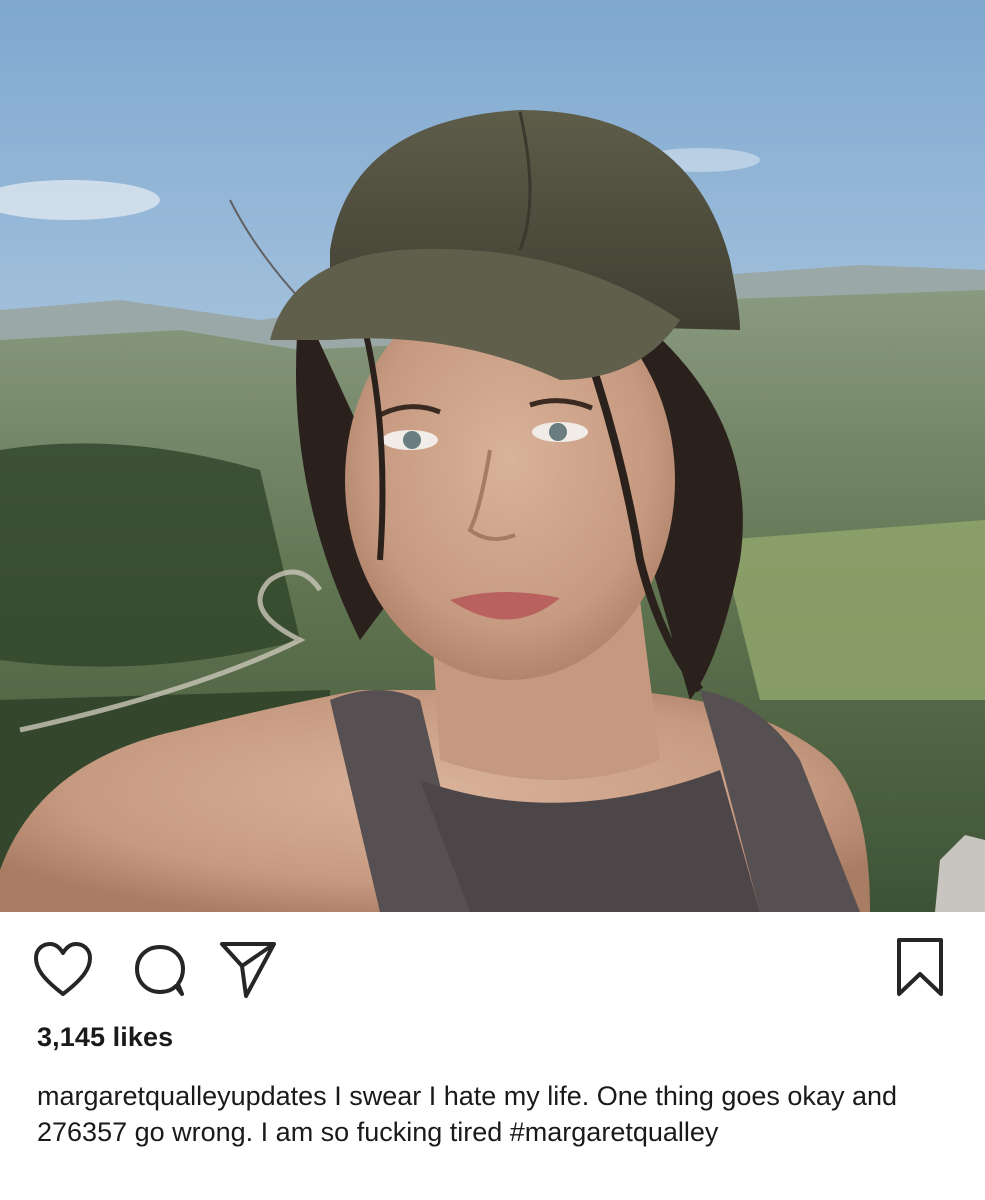 The height and width of the screenshot is (1200, 985). Describe the element at coordinates (614, 1132) in the screenshot. I see `caption-hashtag: #margaretqualley` at that location.